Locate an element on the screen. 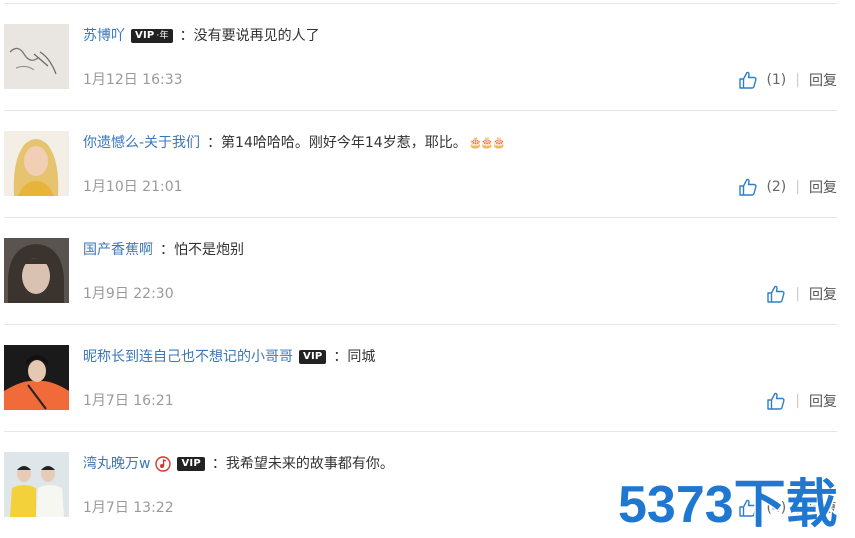  vip-badge: VIP ·年 is located at coordinates (152, 36).